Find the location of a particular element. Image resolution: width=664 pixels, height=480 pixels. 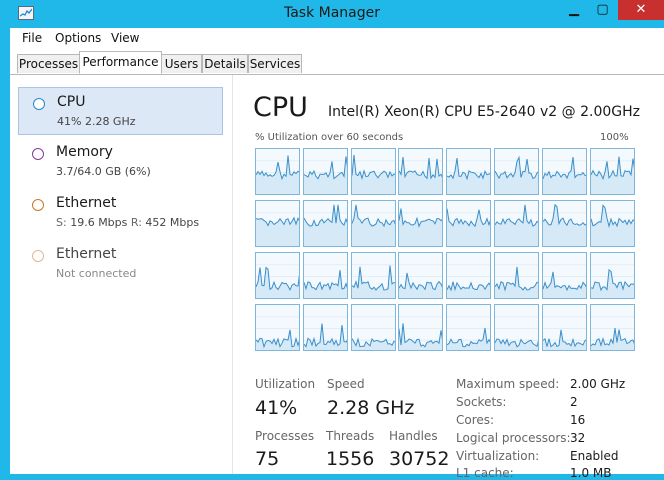

receive-label: R: is located at coordinates (136, 222).